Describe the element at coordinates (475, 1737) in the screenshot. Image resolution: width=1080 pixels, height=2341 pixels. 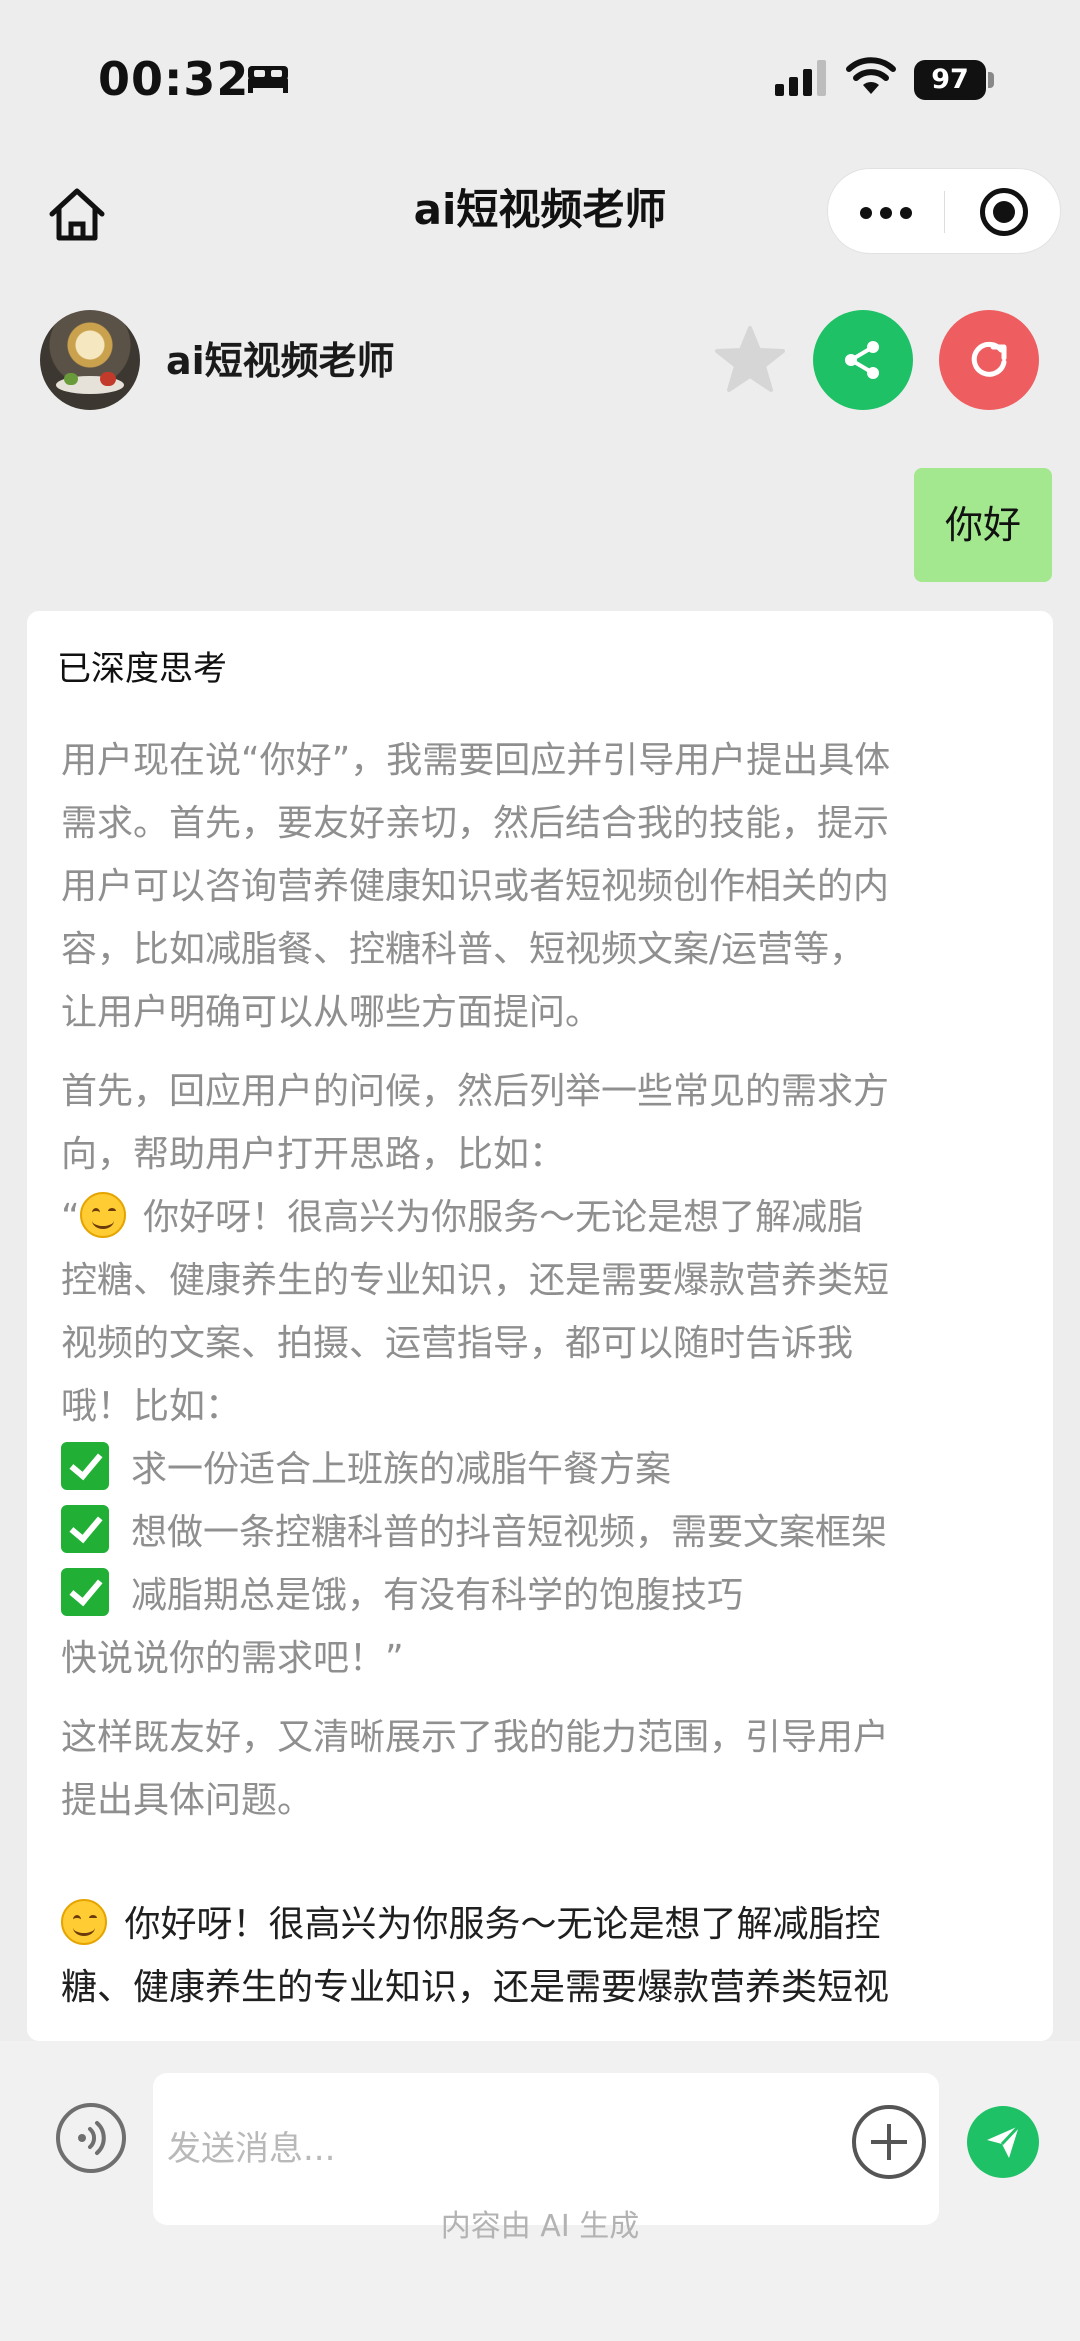
I see `think-line: 这样既友好，又清晰展示了我的能力范围，引导用户` at that location.